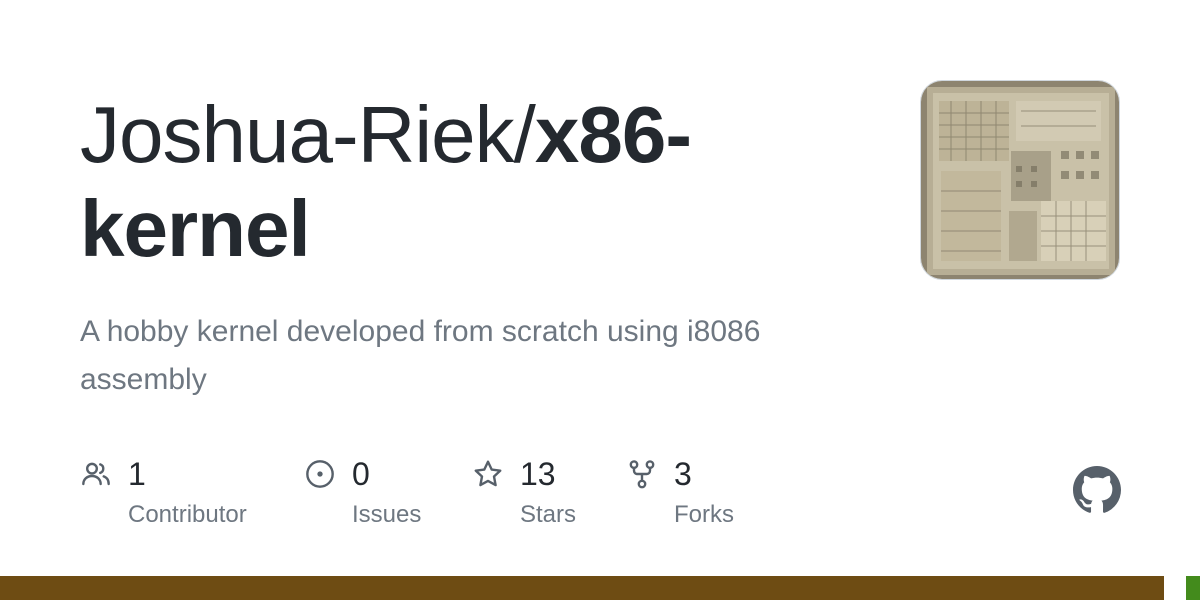  I want to click on issue-opened-icon, so click(320, 474).